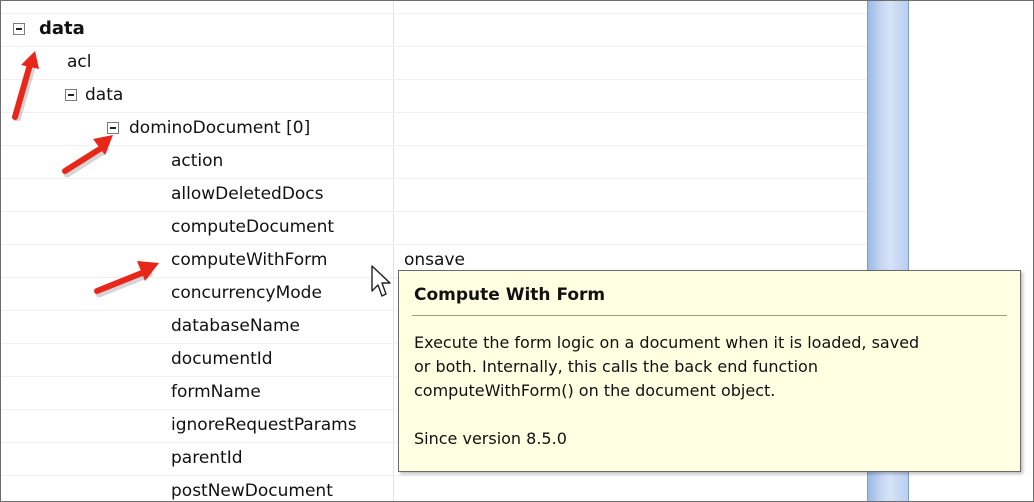  Describe the element at coordinates (220, 128) in the screenshot. I see `tree-item-label: dominoDocument [0]` at that location.